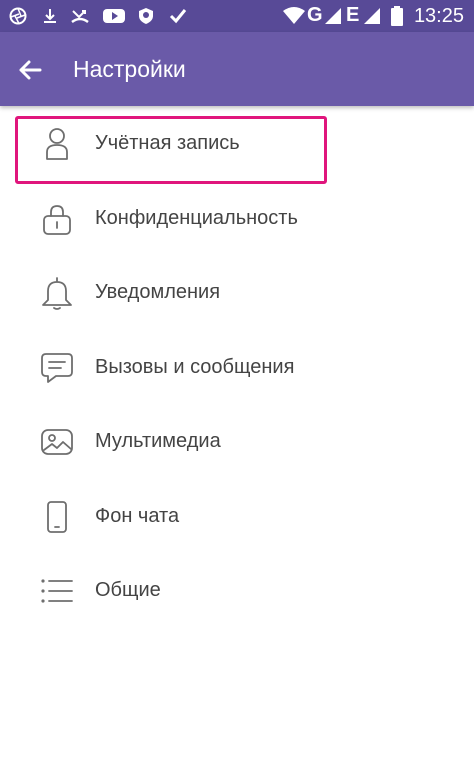 This screenshot has width=474, height=782. Describe the element at coordinates (57, 144) in the screenshot. I see `user-icon` at that location.